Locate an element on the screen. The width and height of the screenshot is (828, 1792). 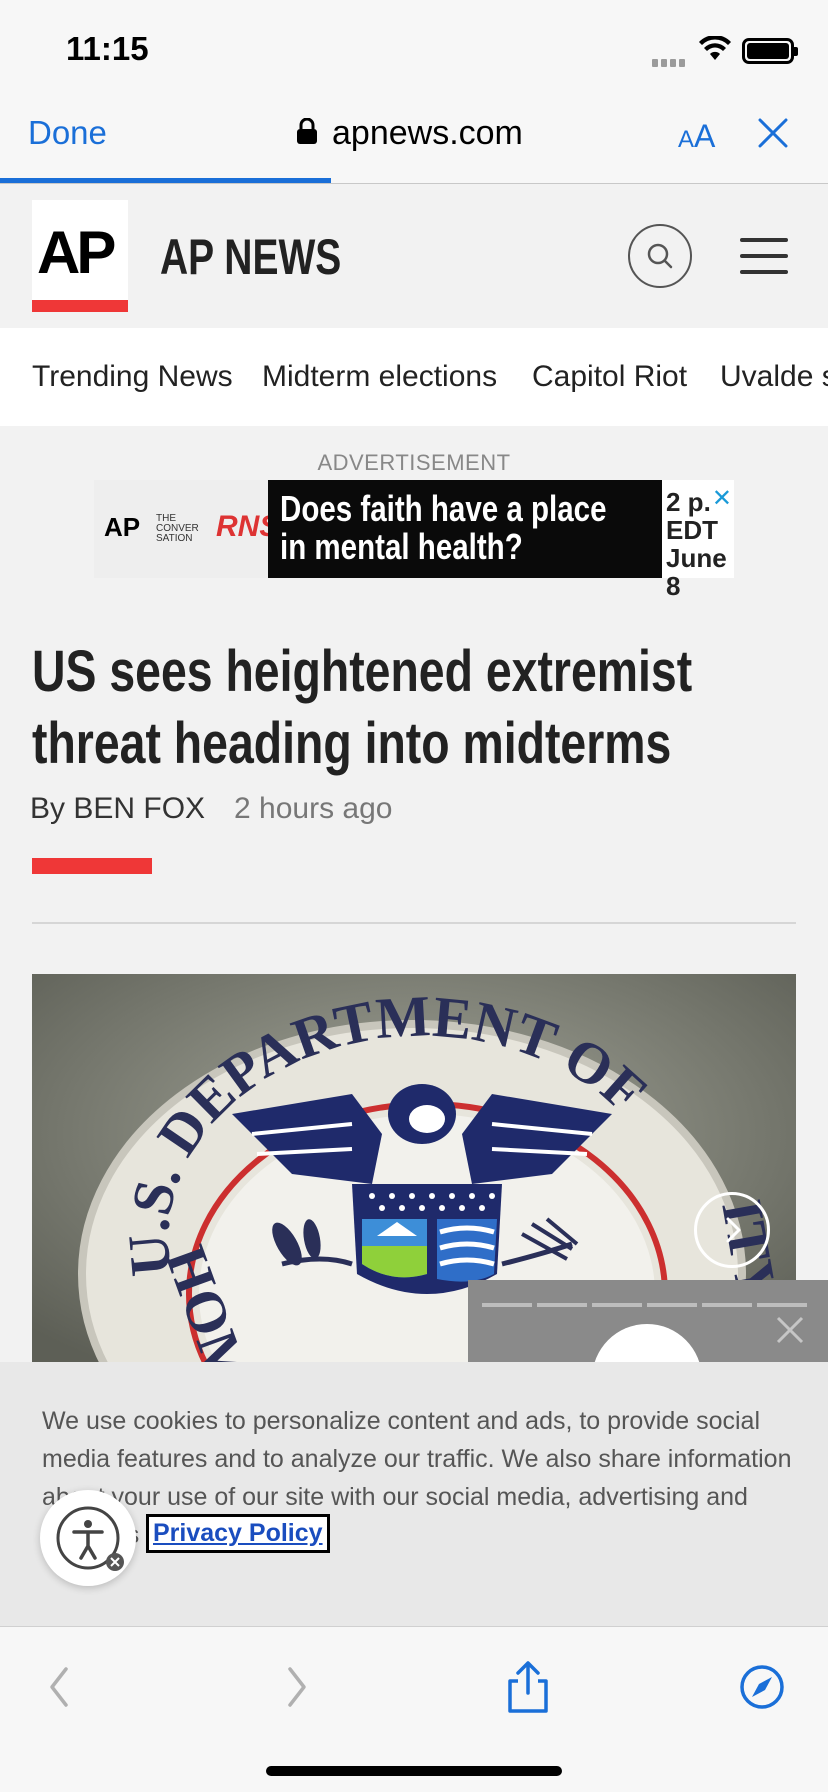
ad-conversation-logo: THE CONVER SATION is located at coordinates (177, 528).